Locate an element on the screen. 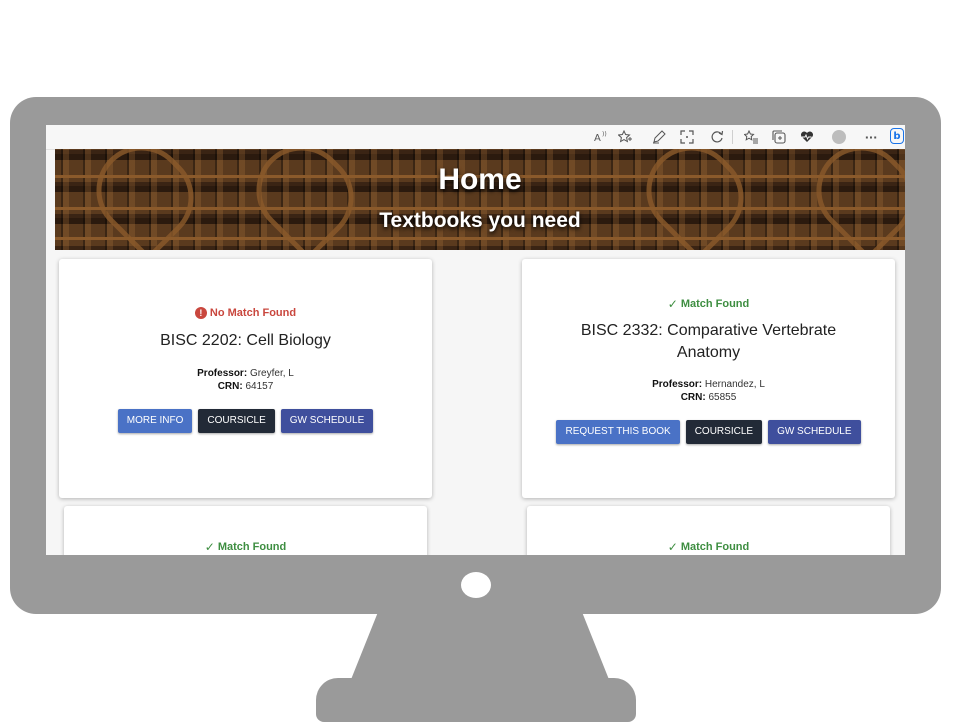 The height and width of the screenshot is (722, 960). no-match-icon: ! is located at coordinates (200, 313).